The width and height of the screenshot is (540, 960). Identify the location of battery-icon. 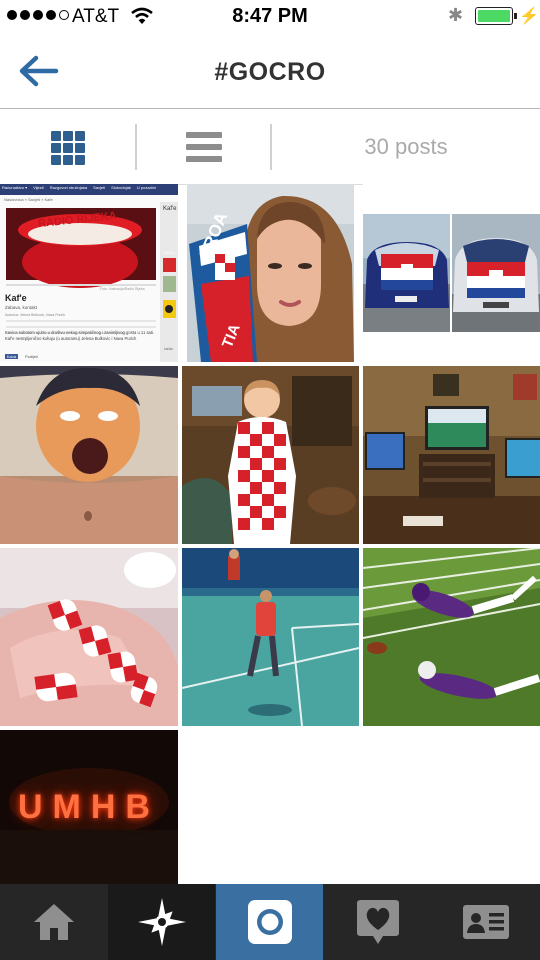
(496, 16).